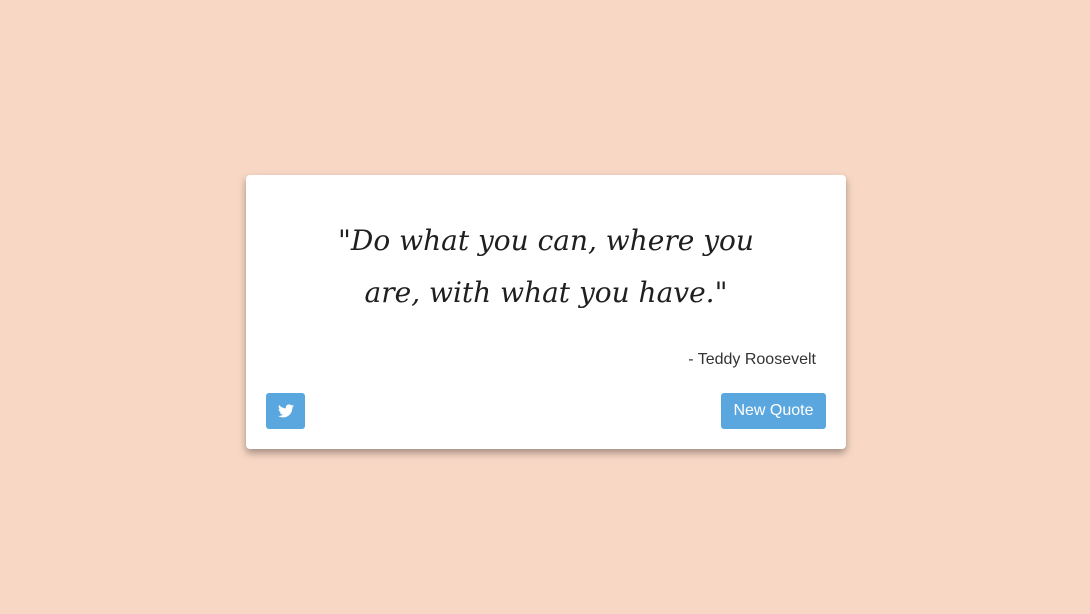  I want to click on twitter-icon, so click(285, 411).